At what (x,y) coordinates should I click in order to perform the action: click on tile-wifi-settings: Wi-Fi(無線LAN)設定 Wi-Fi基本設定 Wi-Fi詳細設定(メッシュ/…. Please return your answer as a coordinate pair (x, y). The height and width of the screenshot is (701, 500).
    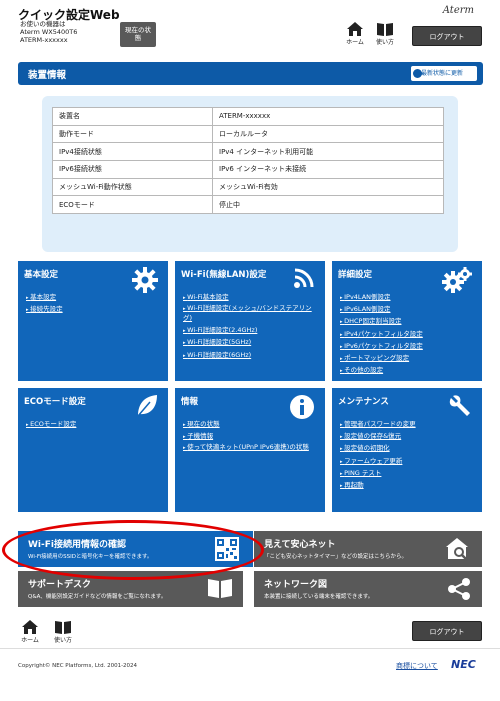
    Looking at the image, I should click on (250, 321).